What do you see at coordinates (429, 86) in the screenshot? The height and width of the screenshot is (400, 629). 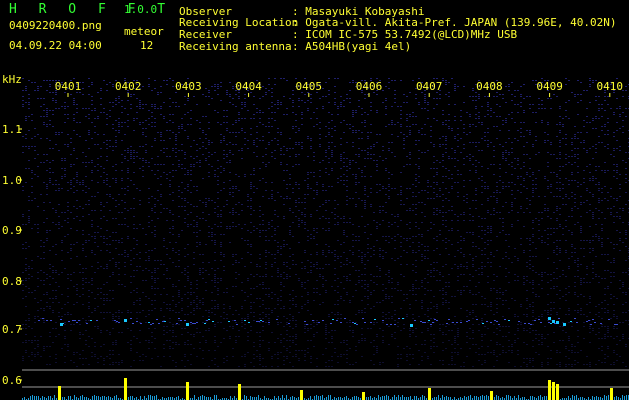 I see `time-label: 0407` at bounding box center [429, 86].